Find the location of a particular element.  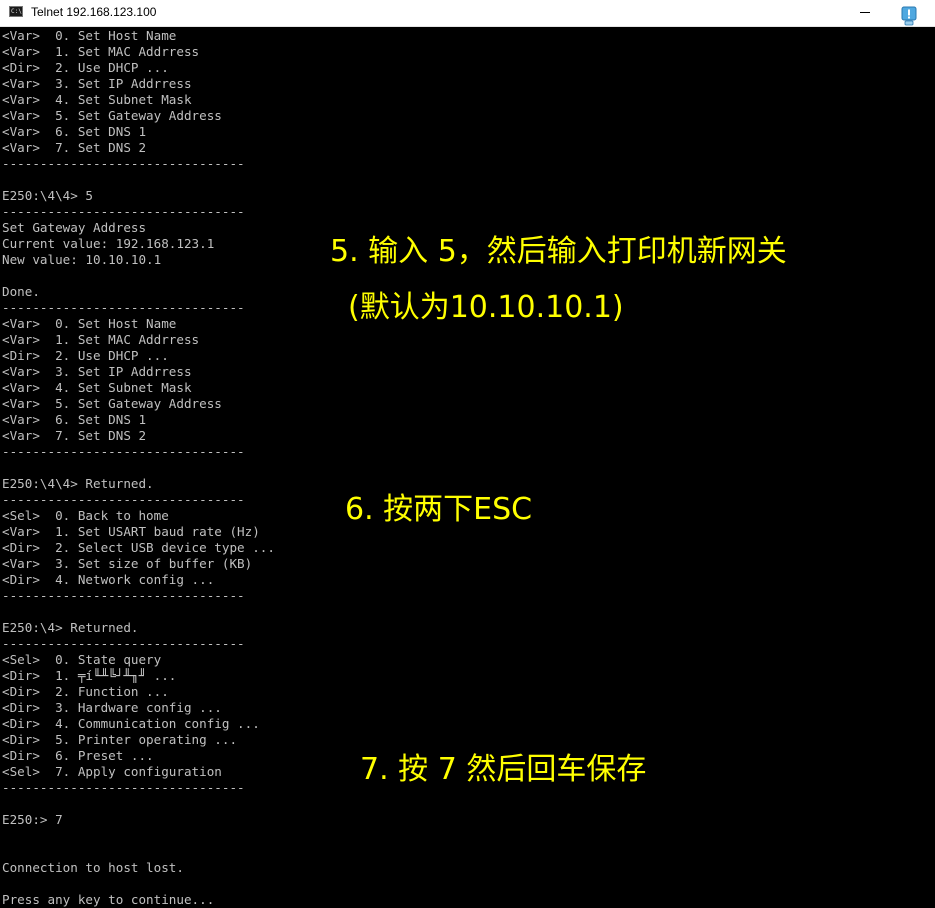

annotation-step7: 7. 按 7 然后回车保存 is located at coordinates (503, 769).